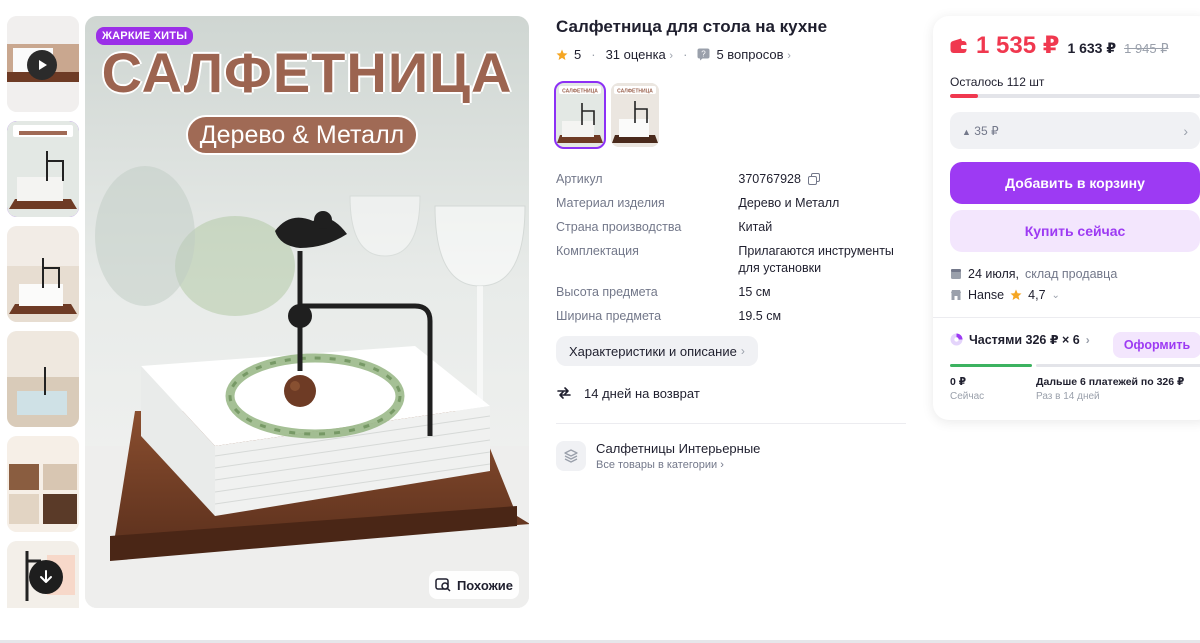  I want to click on question-icon: ?, so click(703, 54).